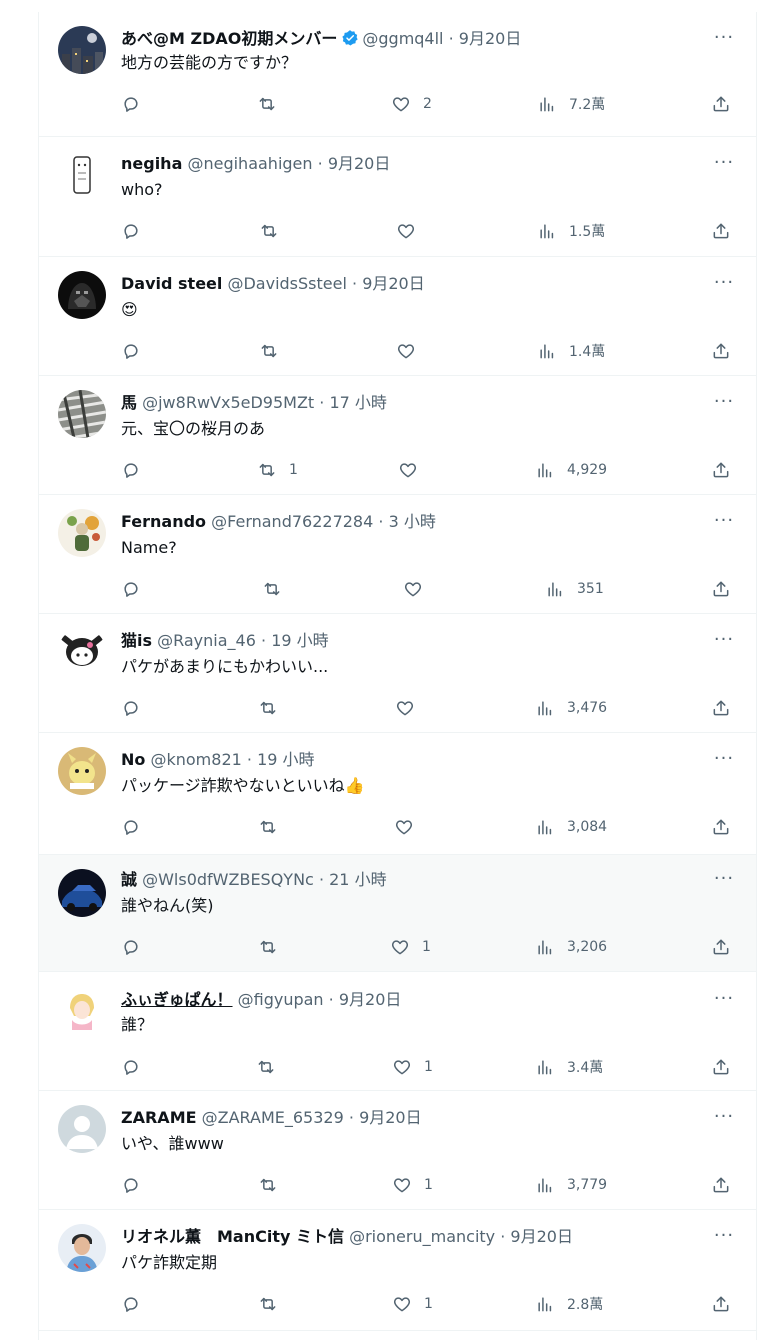  What do you see at coordinates (571, 231) in the screenshot?
I see `views-button: 1.5萬` at bounding box center [571, 231].